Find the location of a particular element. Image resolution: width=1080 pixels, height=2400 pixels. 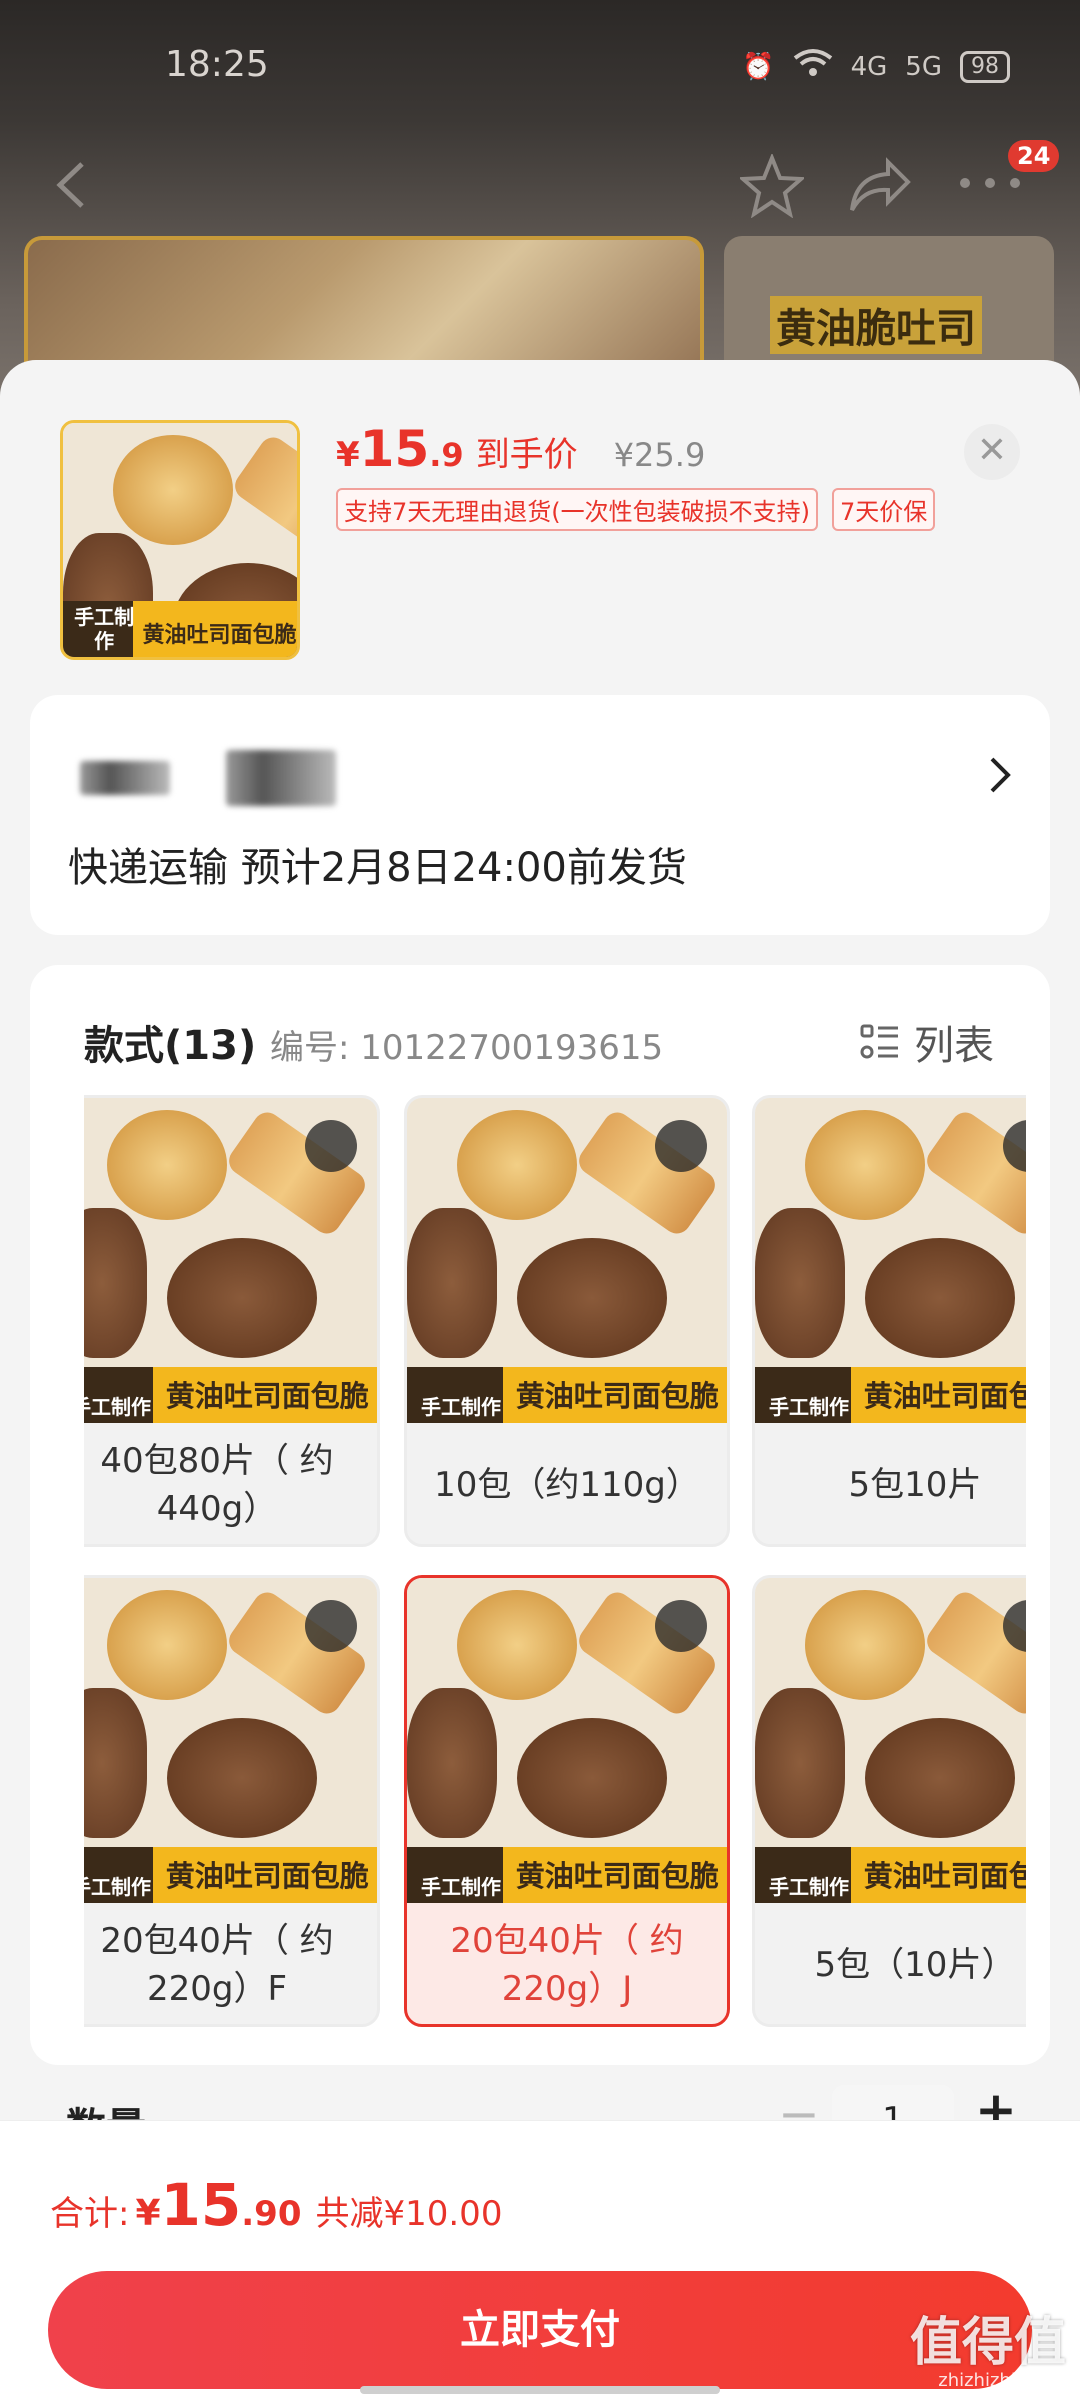

close-icon: ✕ is located at coordinates (992, 450).